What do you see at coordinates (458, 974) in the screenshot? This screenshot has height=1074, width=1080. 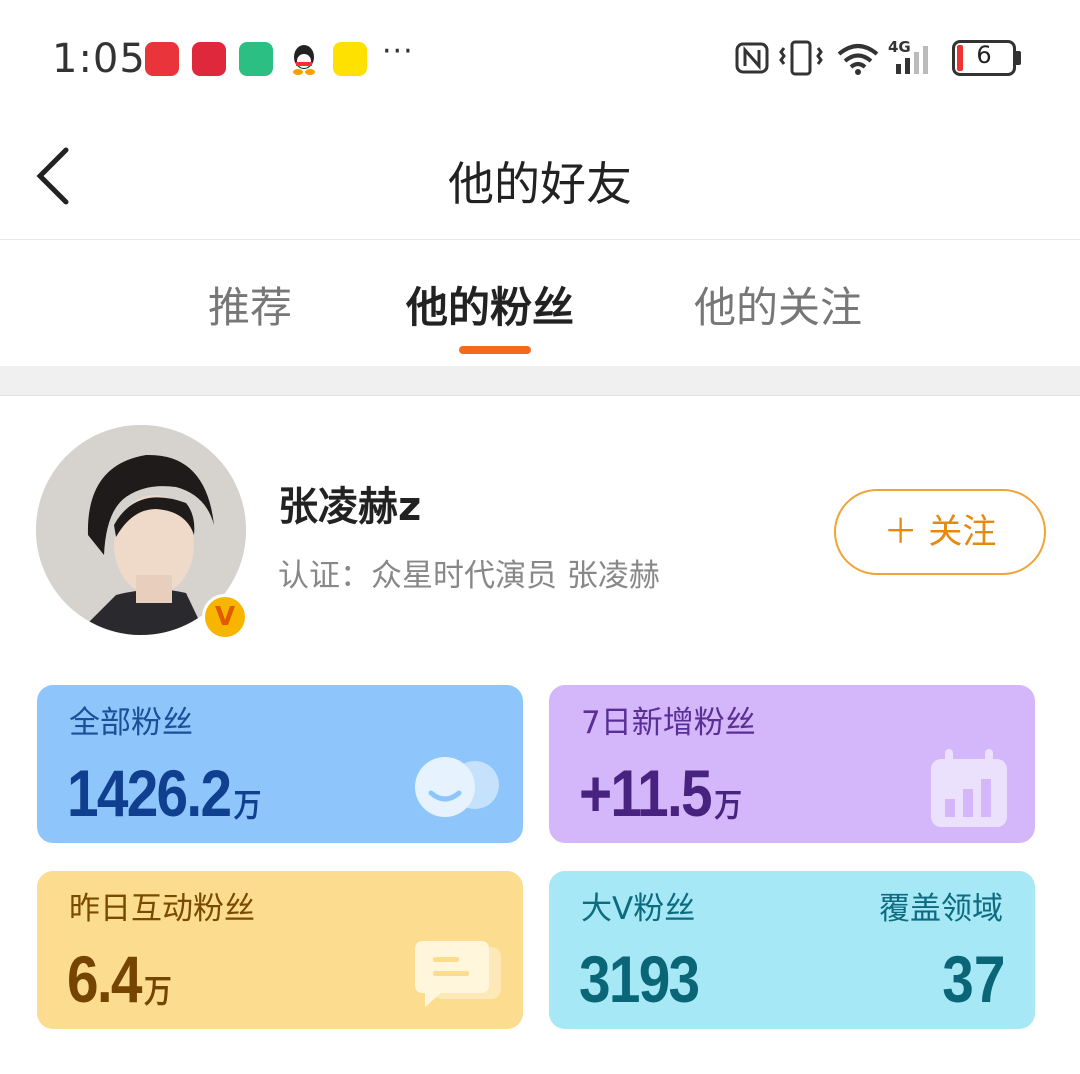 I see `chat-bubble-icon` at bounding box center [458, 974].